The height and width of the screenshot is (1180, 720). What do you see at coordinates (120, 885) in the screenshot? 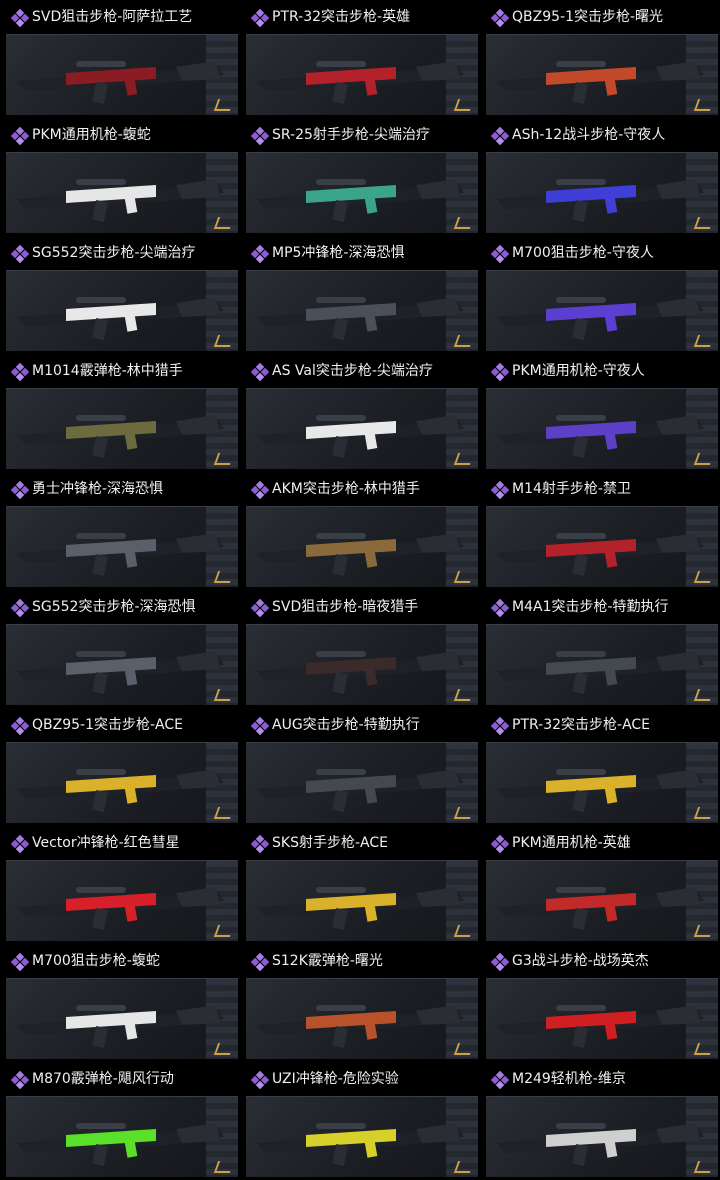
I see `skin-card: Vector冲锋枪-红色彗星` at bounding box center [120, 885].